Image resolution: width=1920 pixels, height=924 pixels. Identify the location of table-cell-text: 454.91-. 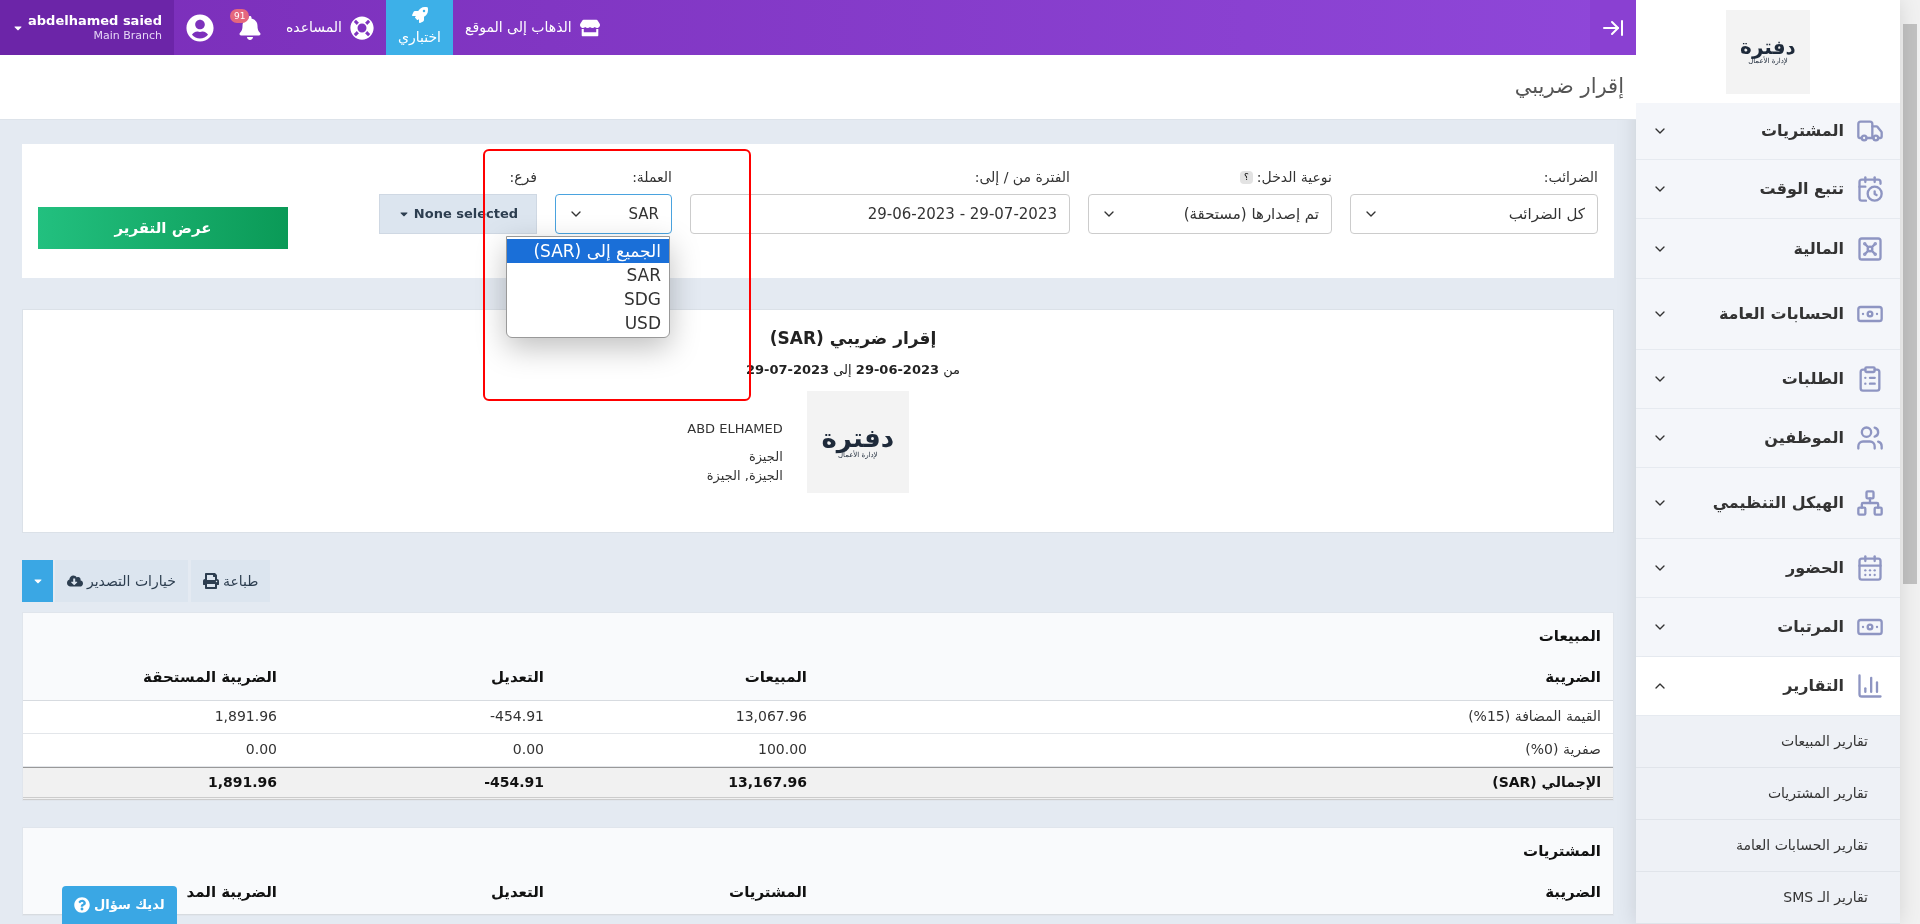
(516, 716).